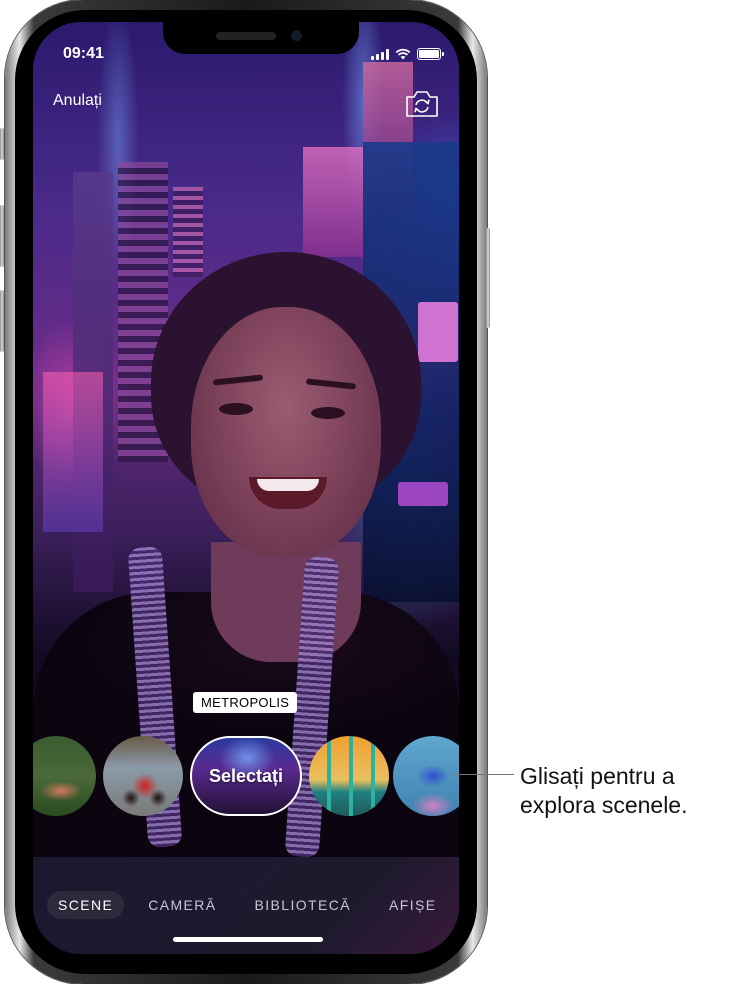  I want to click on tabs: SCENE CAMERĂ BIBLIOTECĂ AFIȘE, so click(253, 905).